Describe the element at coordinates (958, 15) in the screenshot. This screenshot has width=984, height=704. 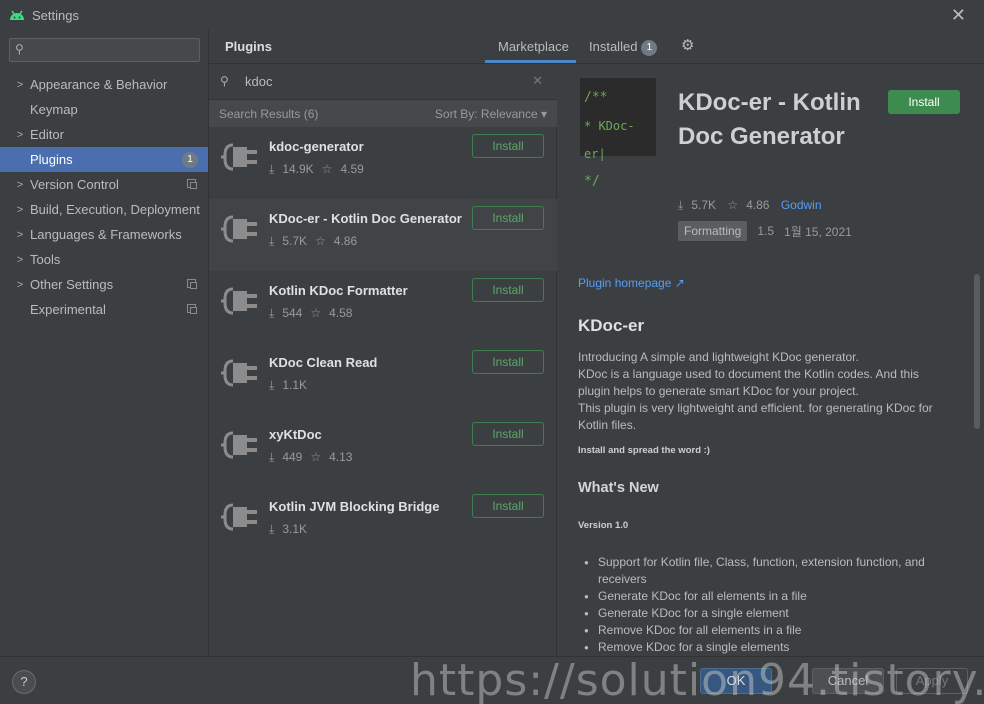
I see `close-icon: ✕` at that location.